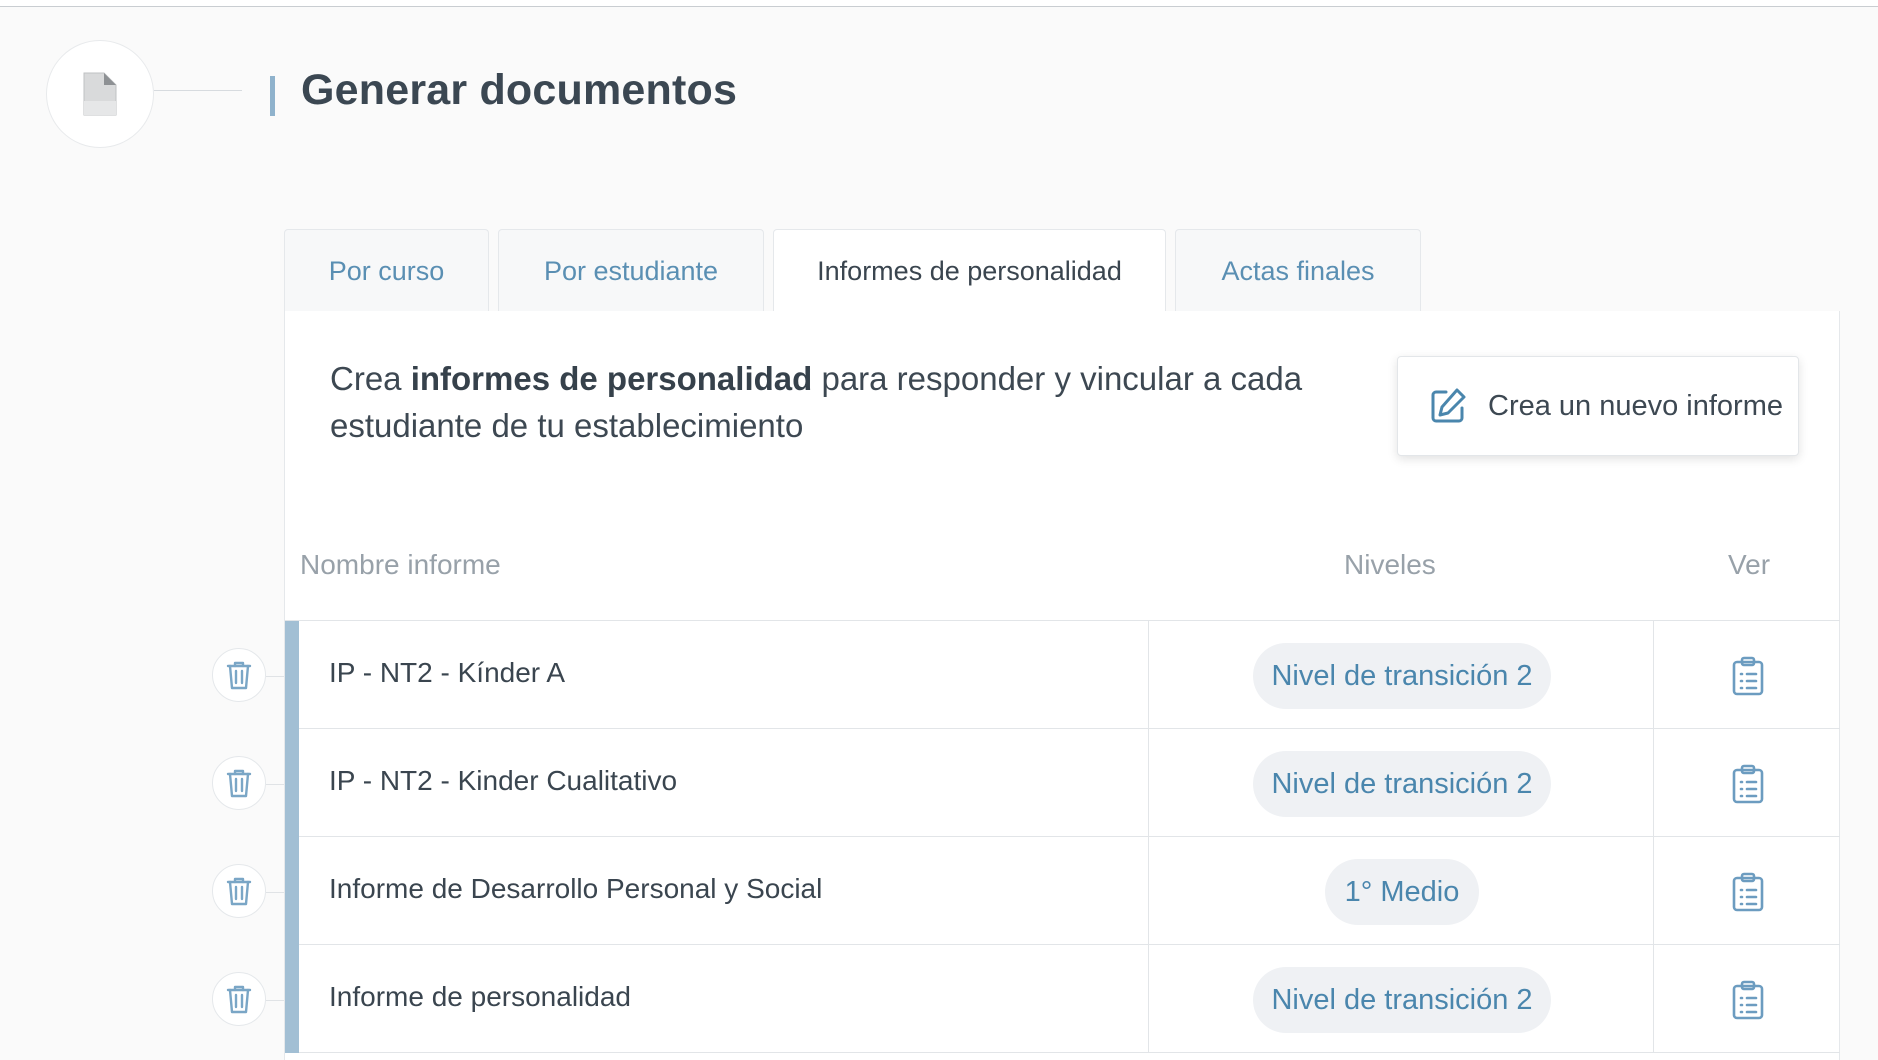 The height and width of the screenshot is (1060, 1878). I want to click on page-title: Generar documentos, so click(519, 90).